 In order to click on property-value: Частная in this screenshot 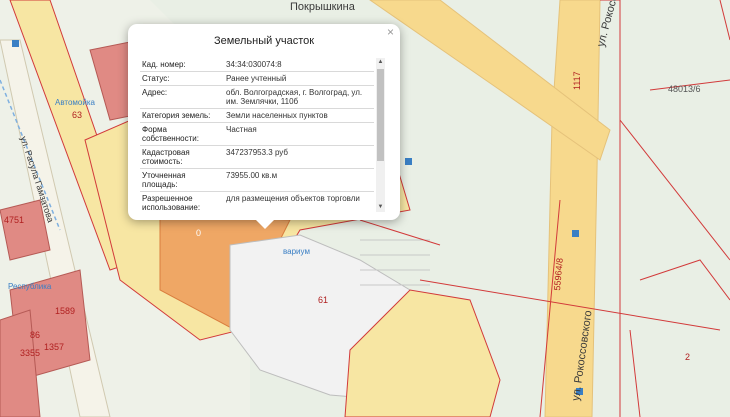, I will do `click(241, 129)`.